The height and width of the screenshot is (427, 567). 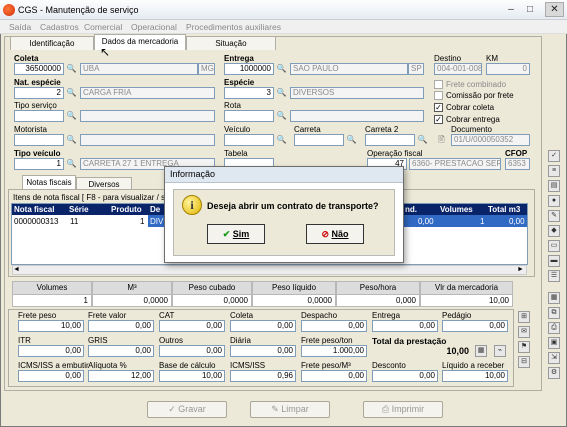 What do you see at coordinates (506, 209) in the screenshot?
I see `nf-grid-header-total-m3: Total m3` at bounding box center [506, 209].